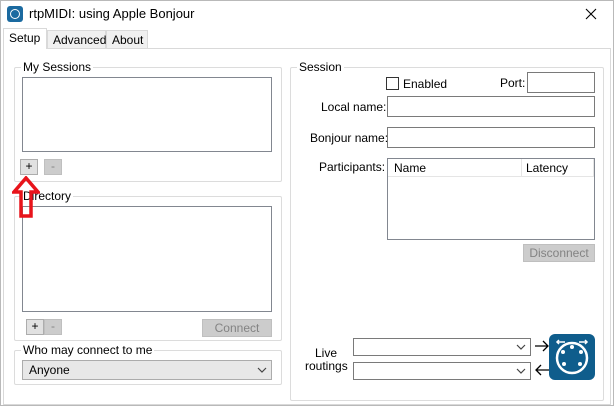 This screenshot has height=406, width=614. What do you see at coordinates (349, 138) in the screenshot?
I see `bonjour-name-label: Bonjour name:` at bounding box center [349, 138].